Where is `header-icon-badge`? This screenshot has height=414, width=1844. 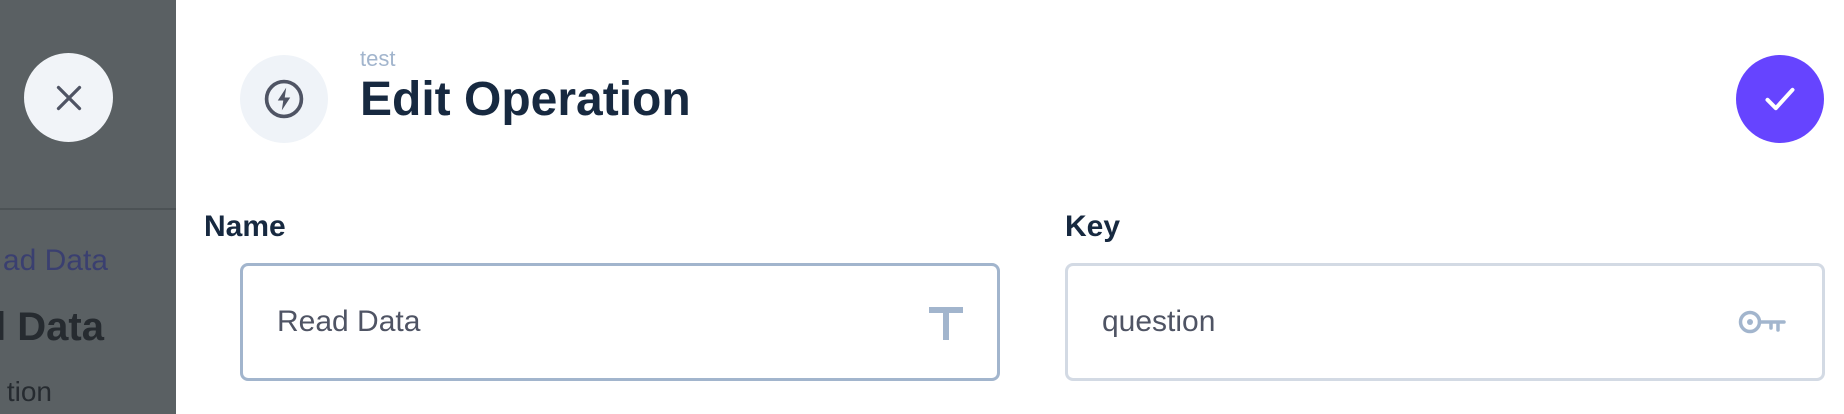 header-icon-badge is located at coordinates (284, 99).